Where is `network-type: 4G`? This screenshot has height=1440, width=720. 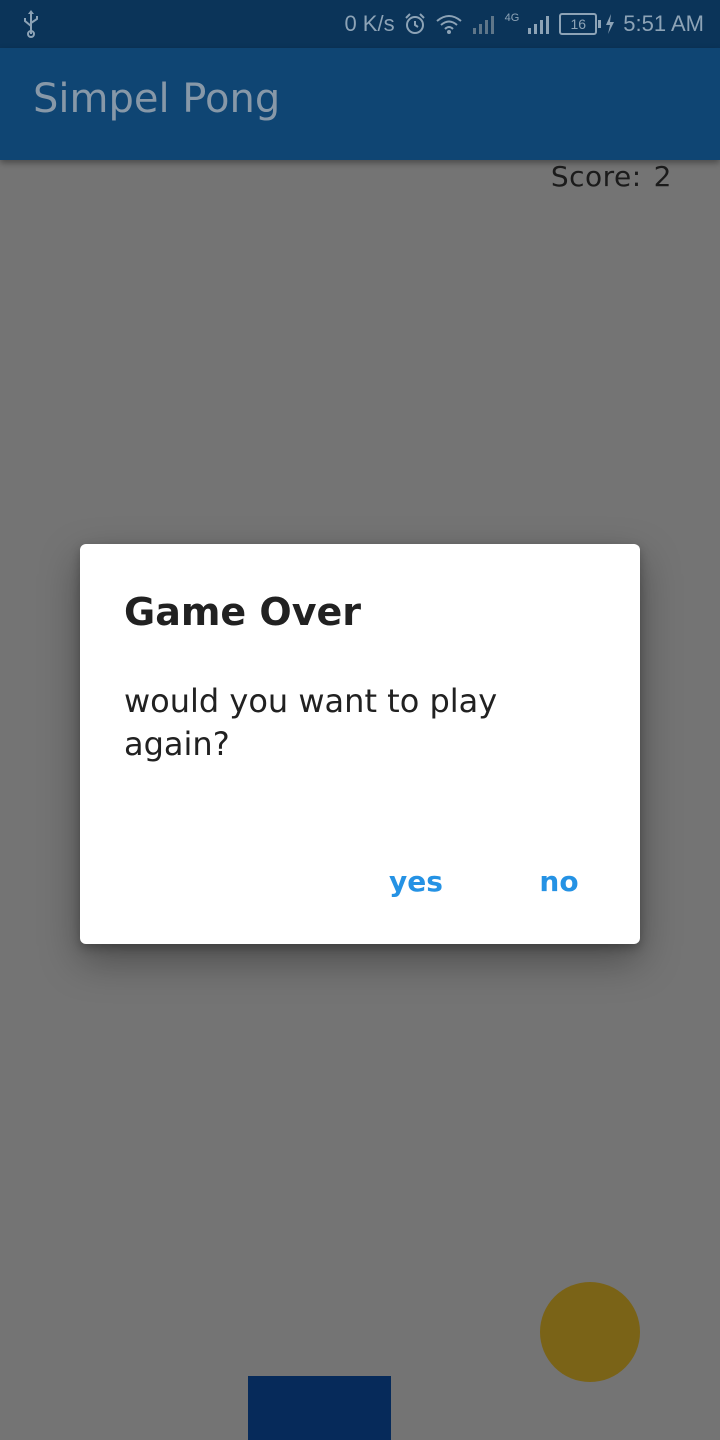
network-type: 4G is located at coordinates (512, 18).